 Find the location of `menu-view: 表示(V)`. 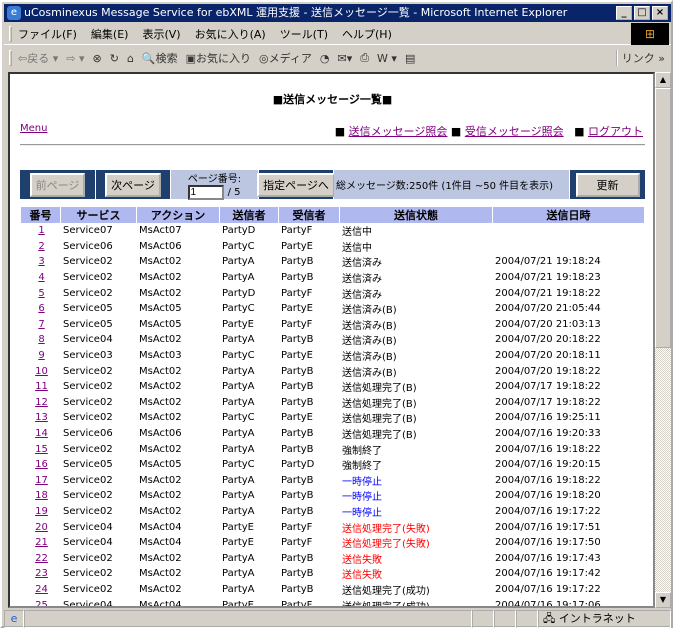

menu-view: 表示(V) is located at coordinates (161, 34).